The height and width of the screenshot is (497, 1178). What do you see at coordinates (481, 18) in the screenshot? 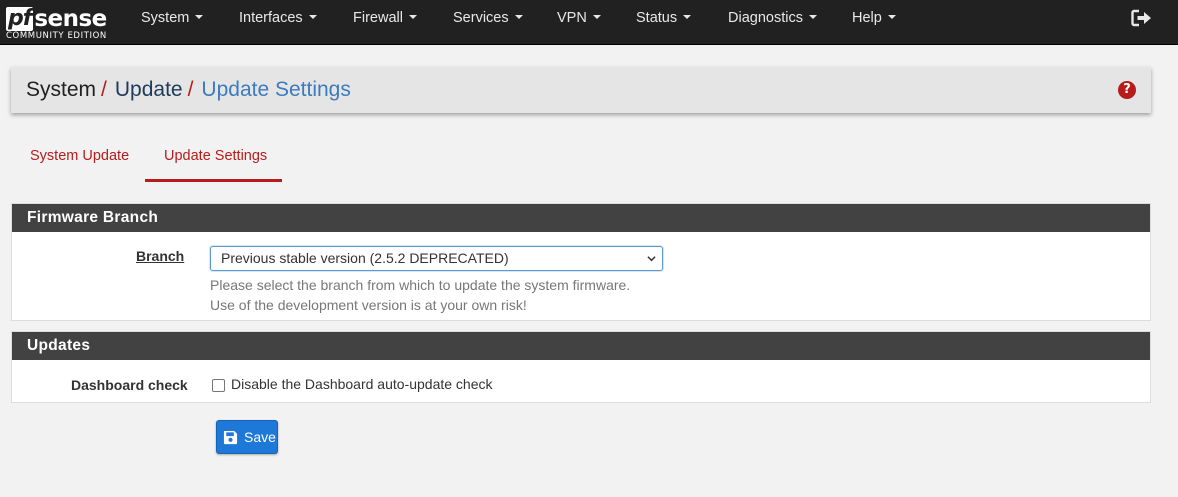
I see `nav-menu-label: Services` at bounding box center [481, 18].